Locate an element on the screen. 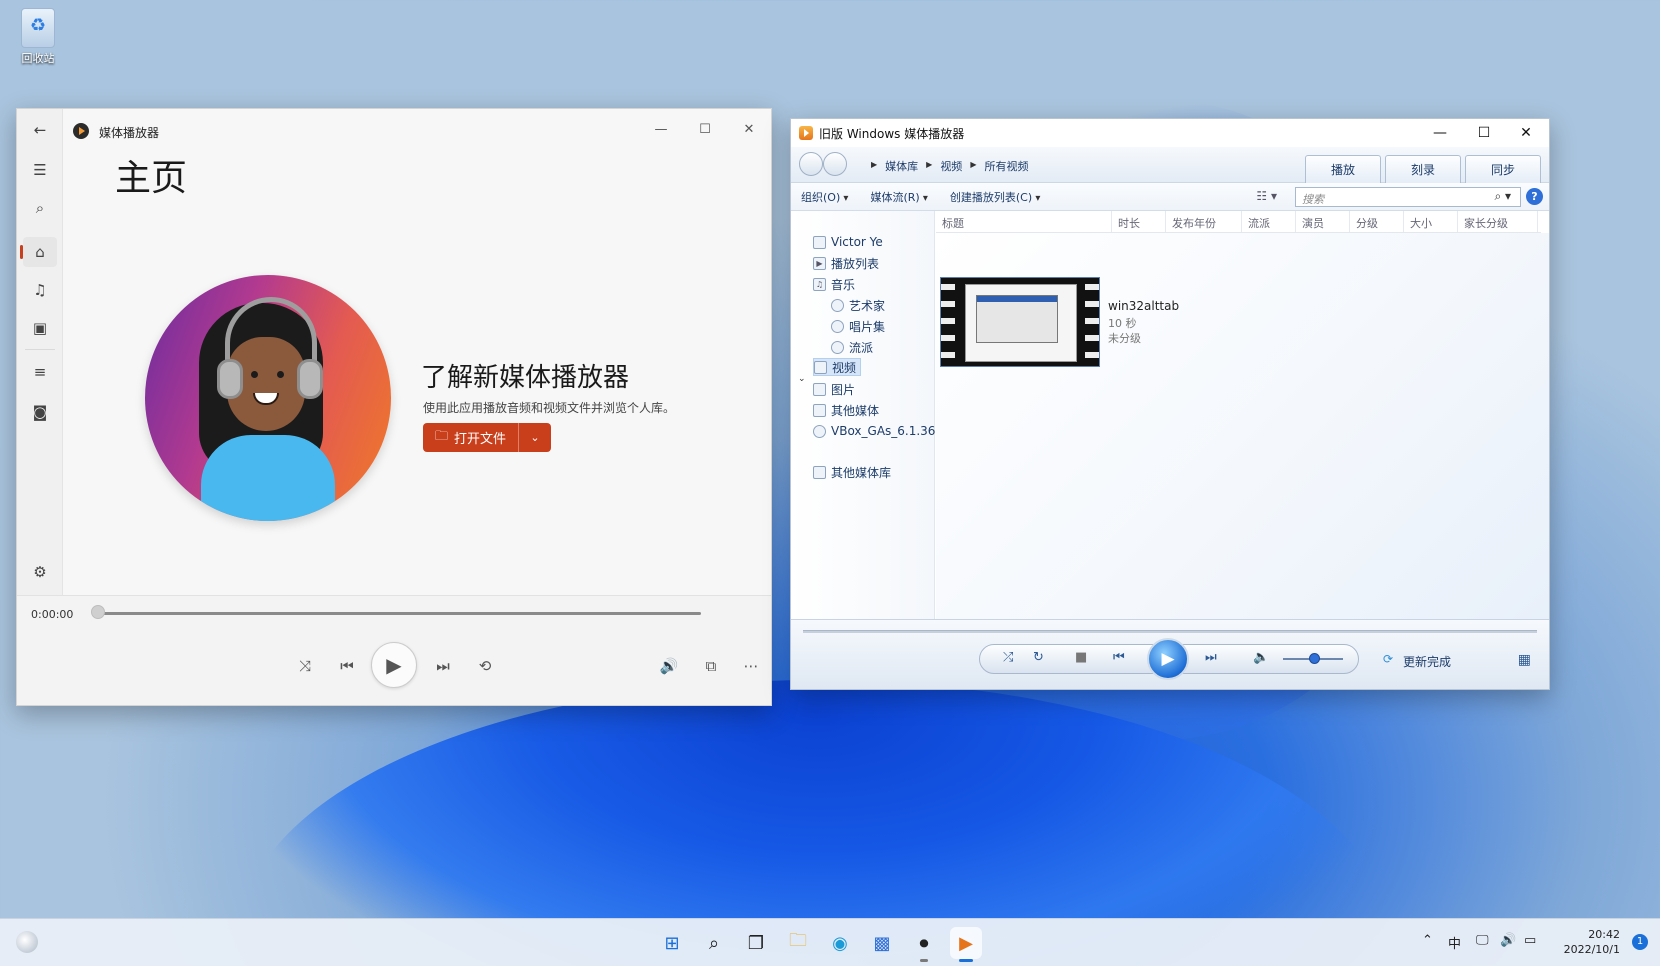  edge-browser-icon: ◉ is located at coordinates (840, 943).